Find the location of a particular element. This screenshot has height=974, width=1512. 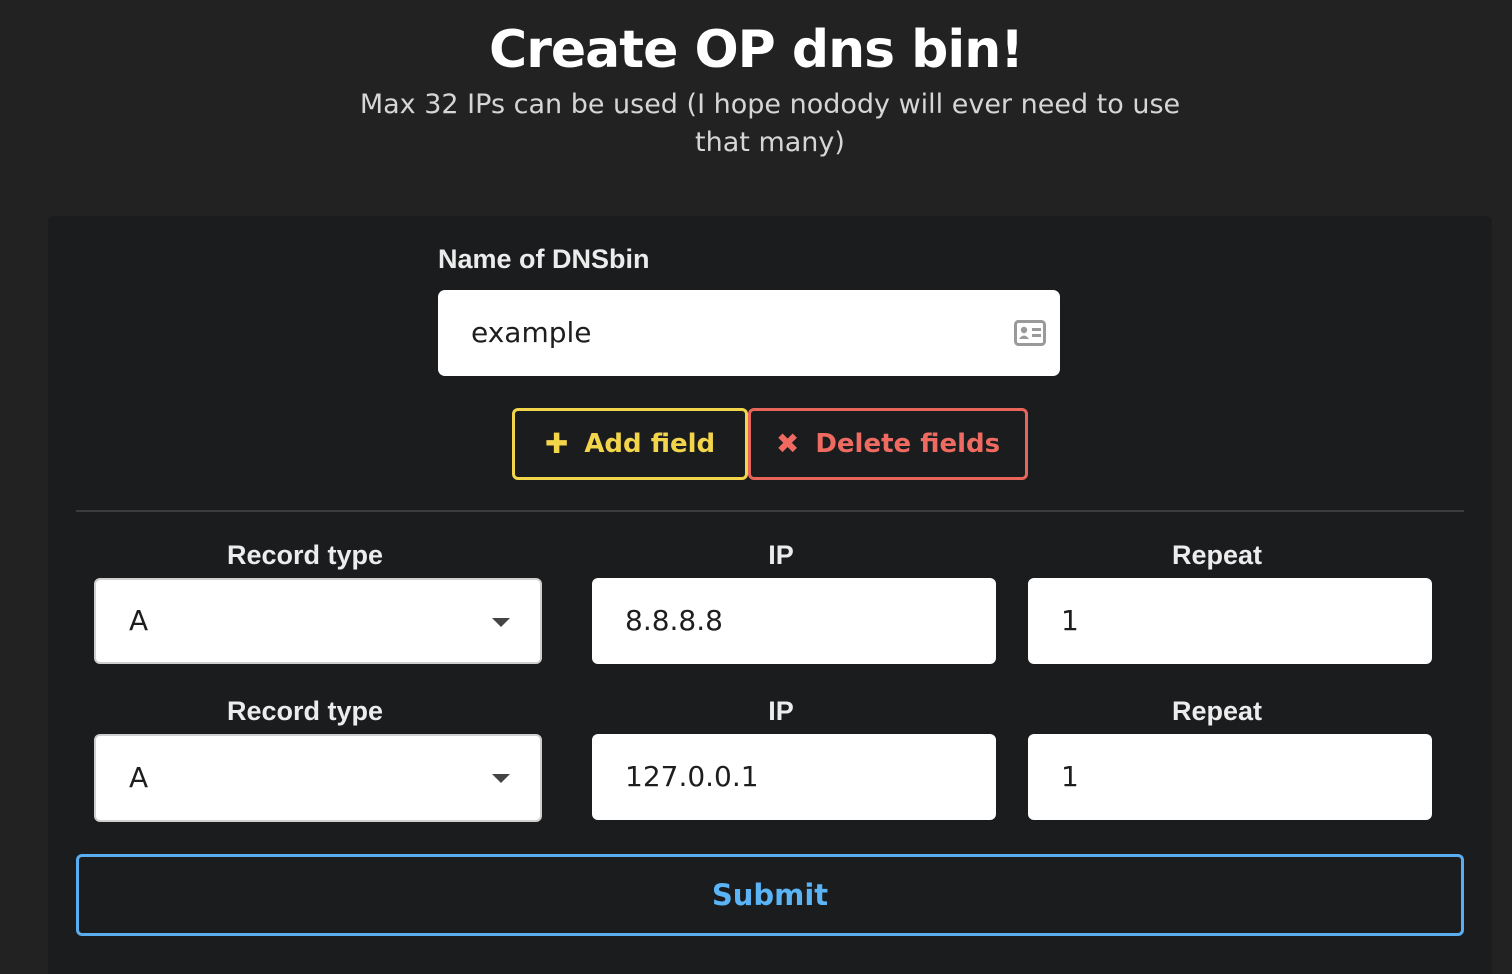

delete-fields-button: ✖ Delete fields is located at coordinates (888, 444).